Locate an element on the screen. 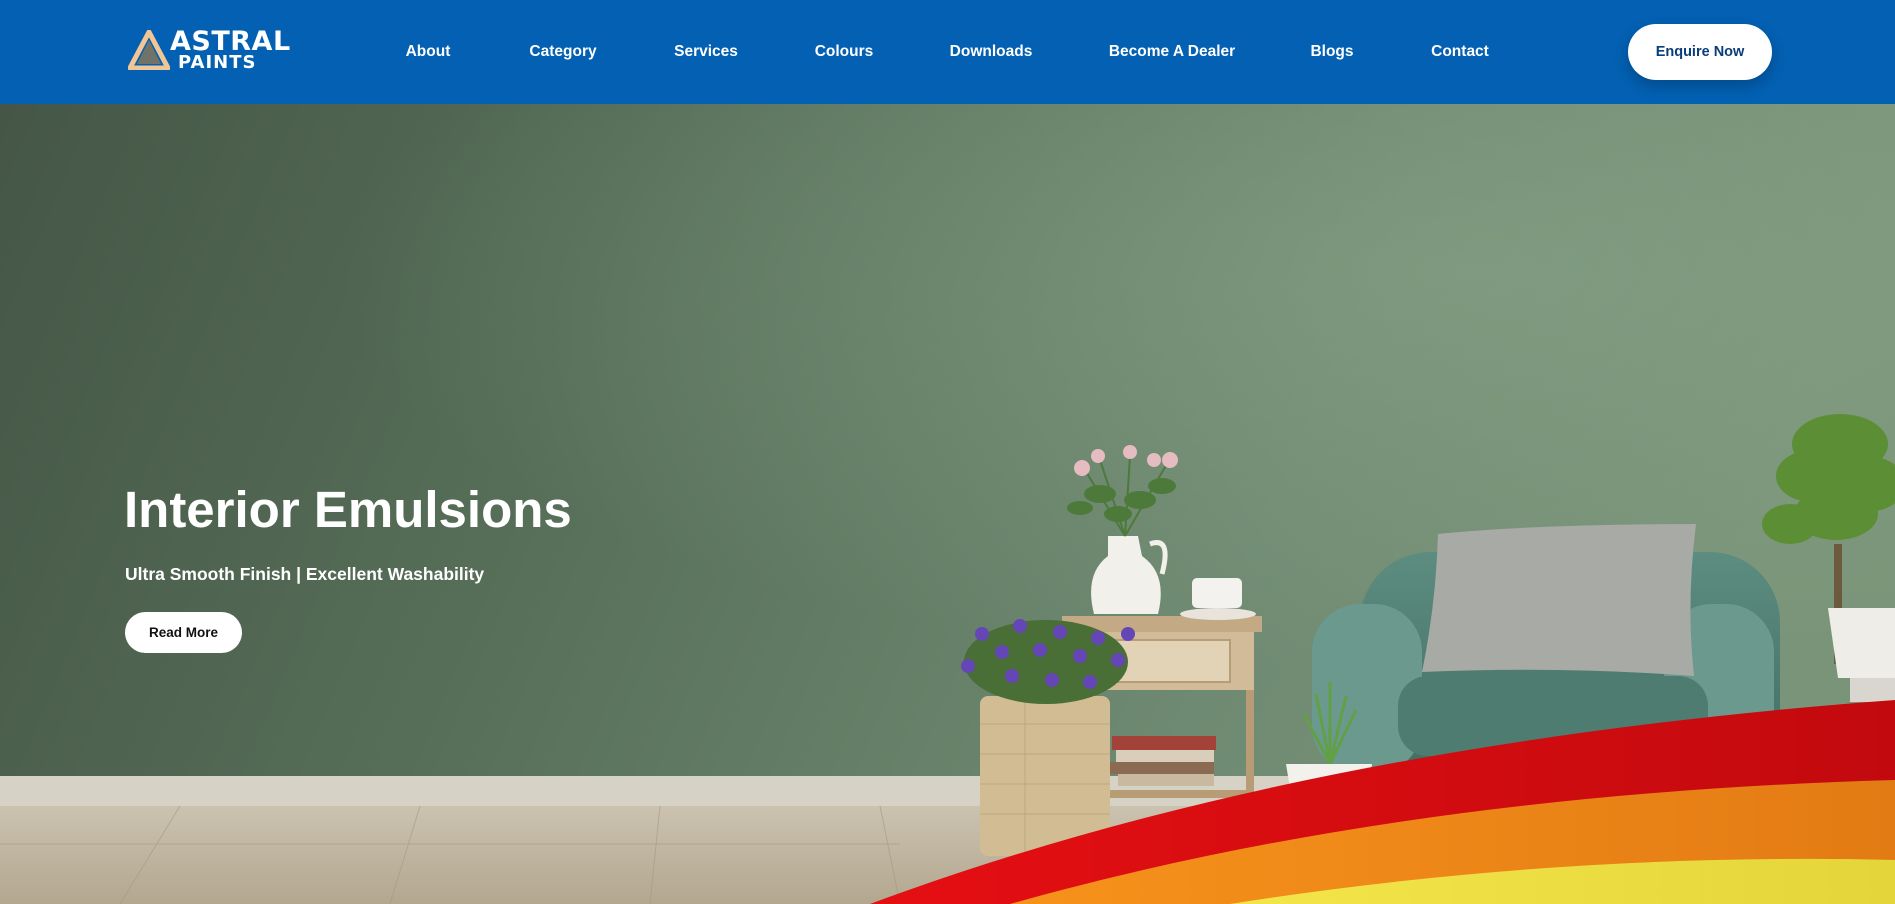  triangle-logo-icon is located at coordinates (149, 50).